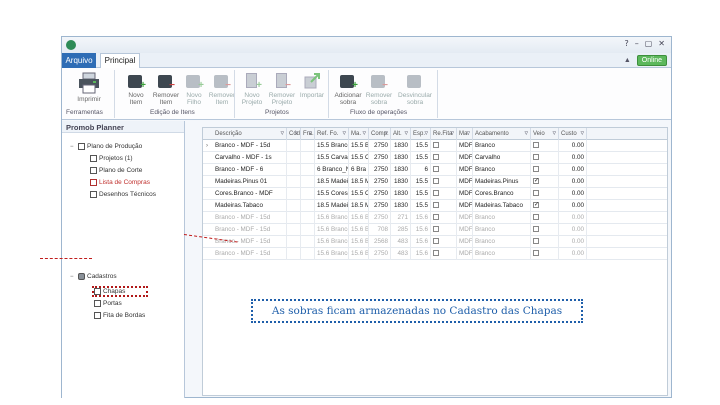 The width and height of the screenshot is (720, 405). What do you see at coordinates (359, 206) in the screenshot?
I see `table-cell: 18.5 M` at bounding box center [359, 206].